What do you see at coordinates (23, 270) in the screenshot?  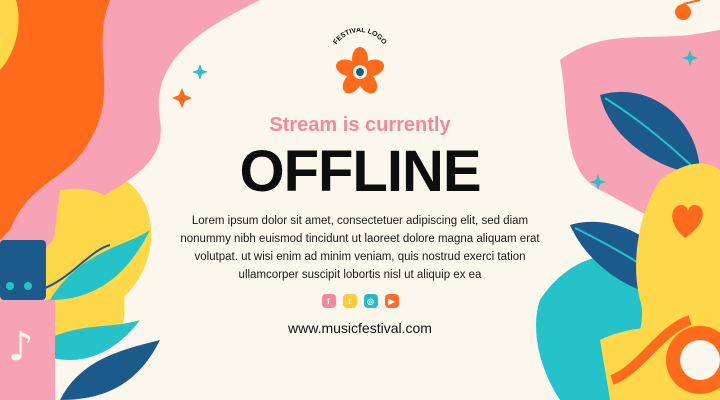 I see `left-drum-top` at bounding box center [23, 270].